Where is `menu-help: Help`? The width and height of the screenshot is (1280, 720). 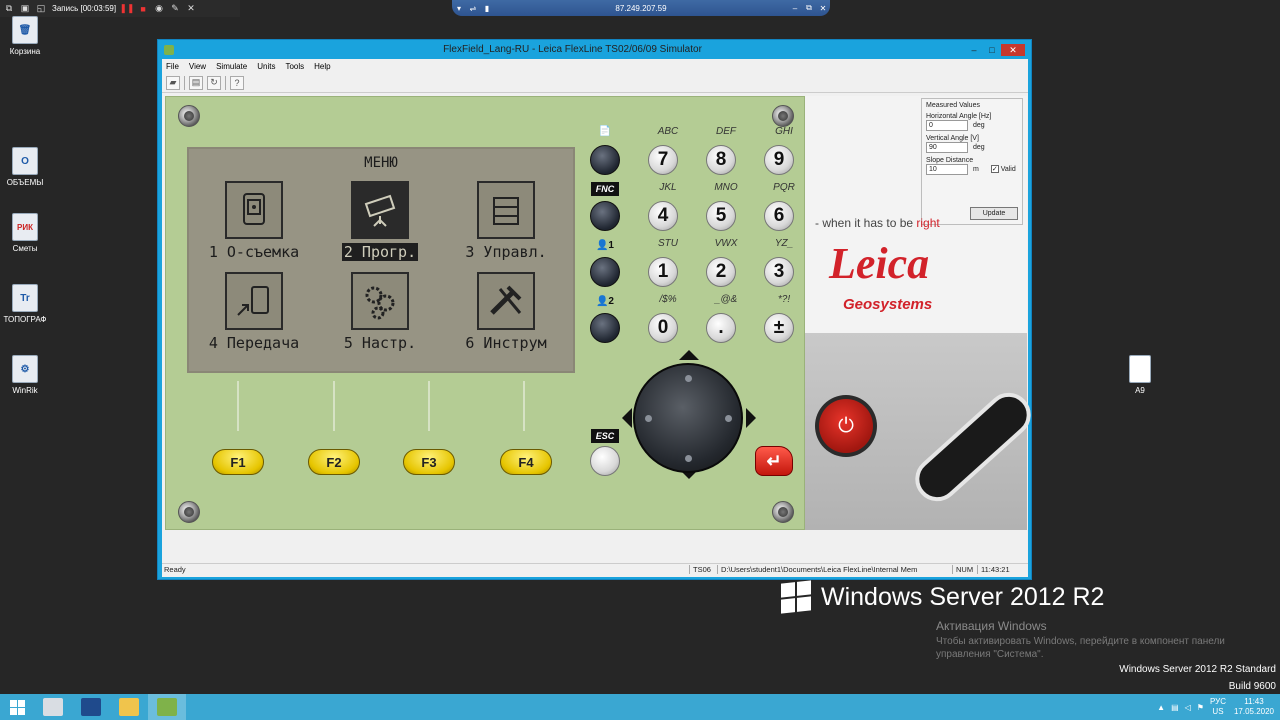 menu-help: Help is located at coordinates (322, 66).